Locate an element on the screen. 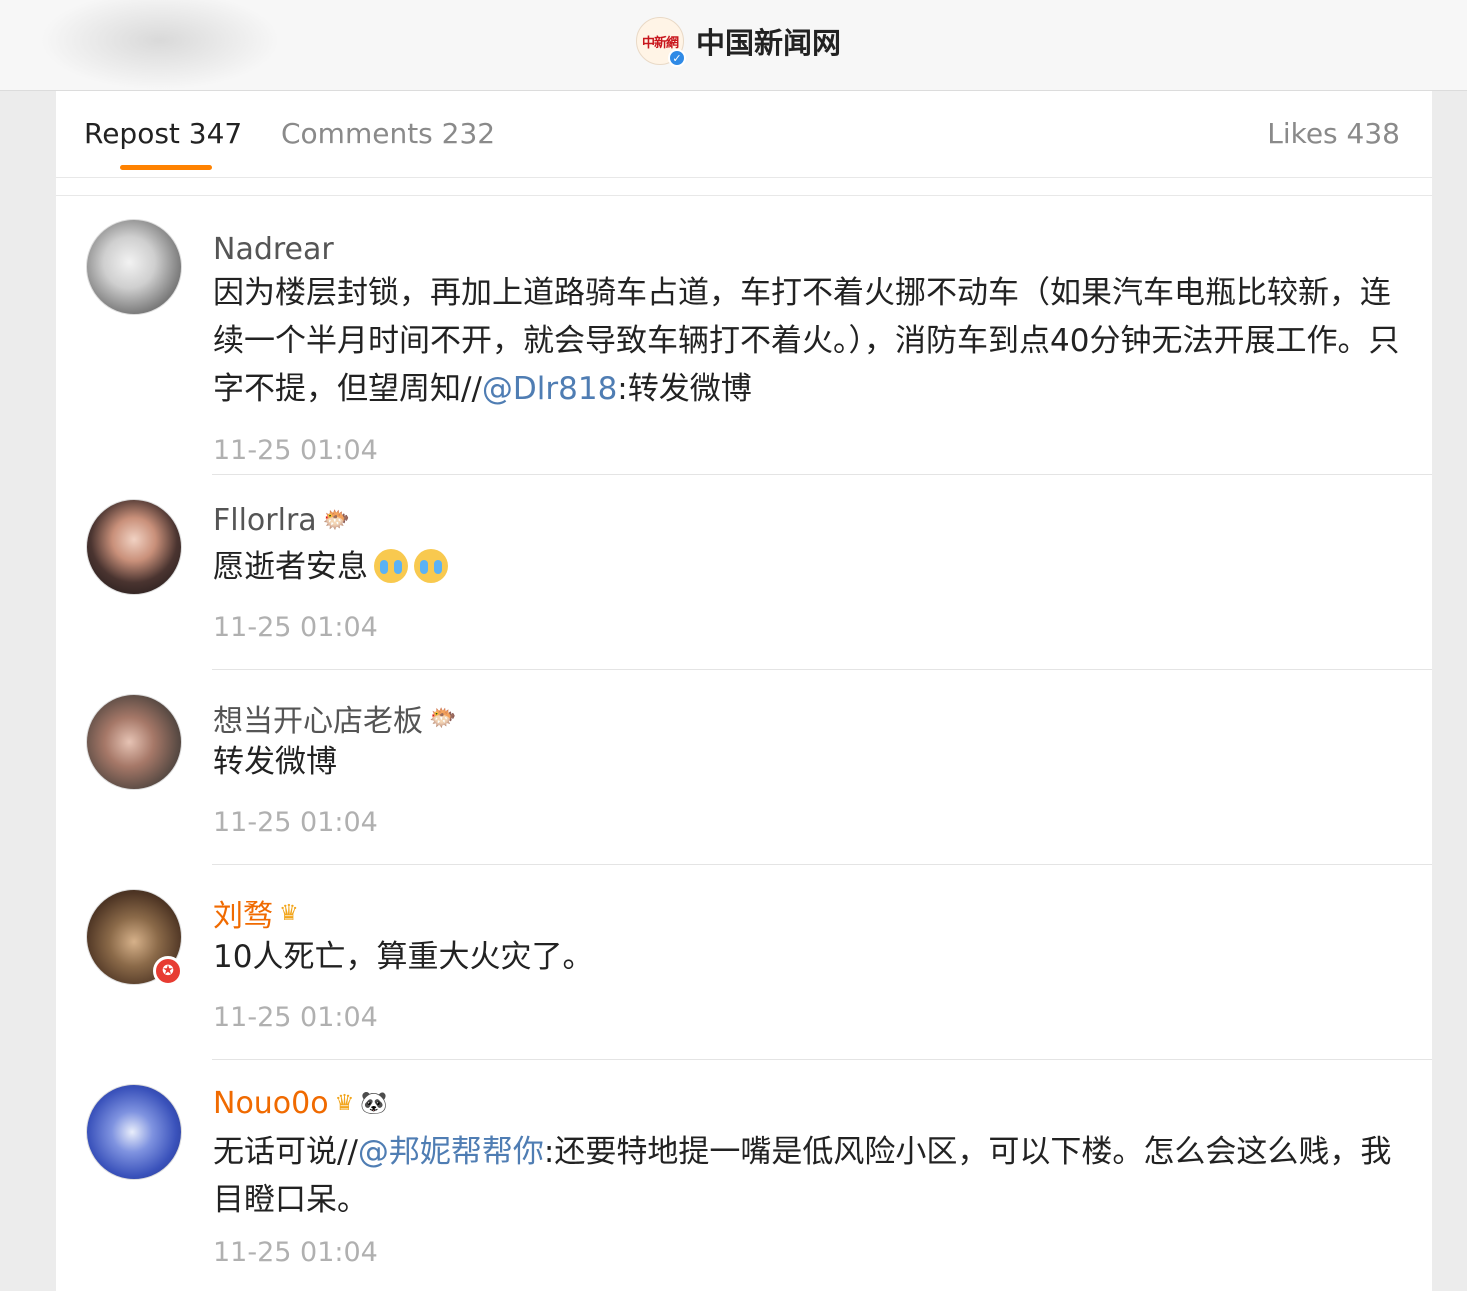 The height and width of the screenshot is (1291, 1467). username: Nadrear is located at coordinates (273, 249).